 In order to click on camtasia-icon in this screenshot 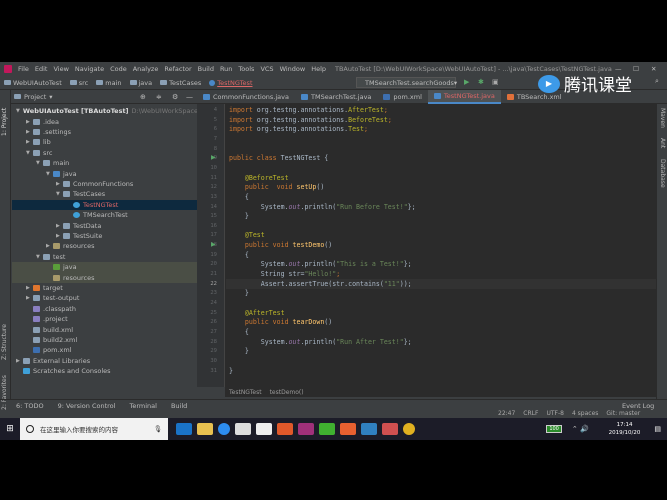, I will do `click(327, 429)`.